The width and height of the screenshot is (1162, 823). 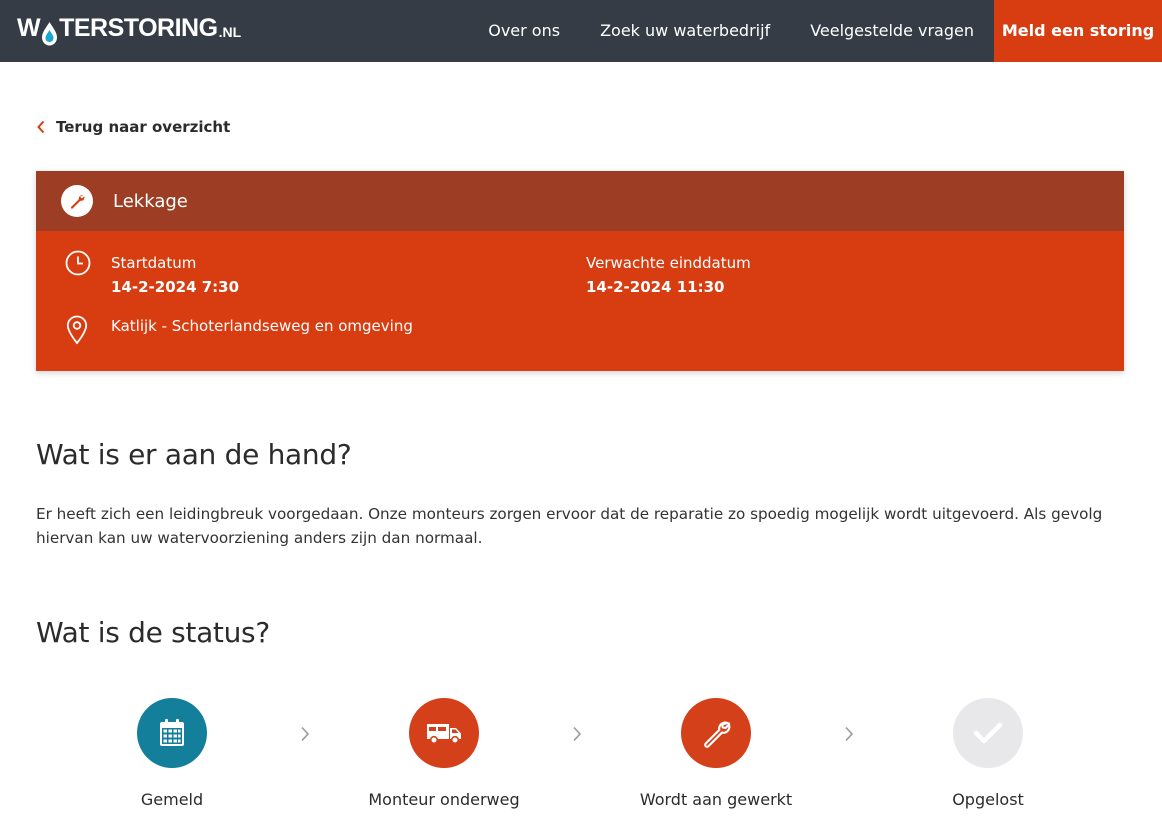 I want to click on site-logo: W A TERSTORING .NL, so click(x=129, y=31).